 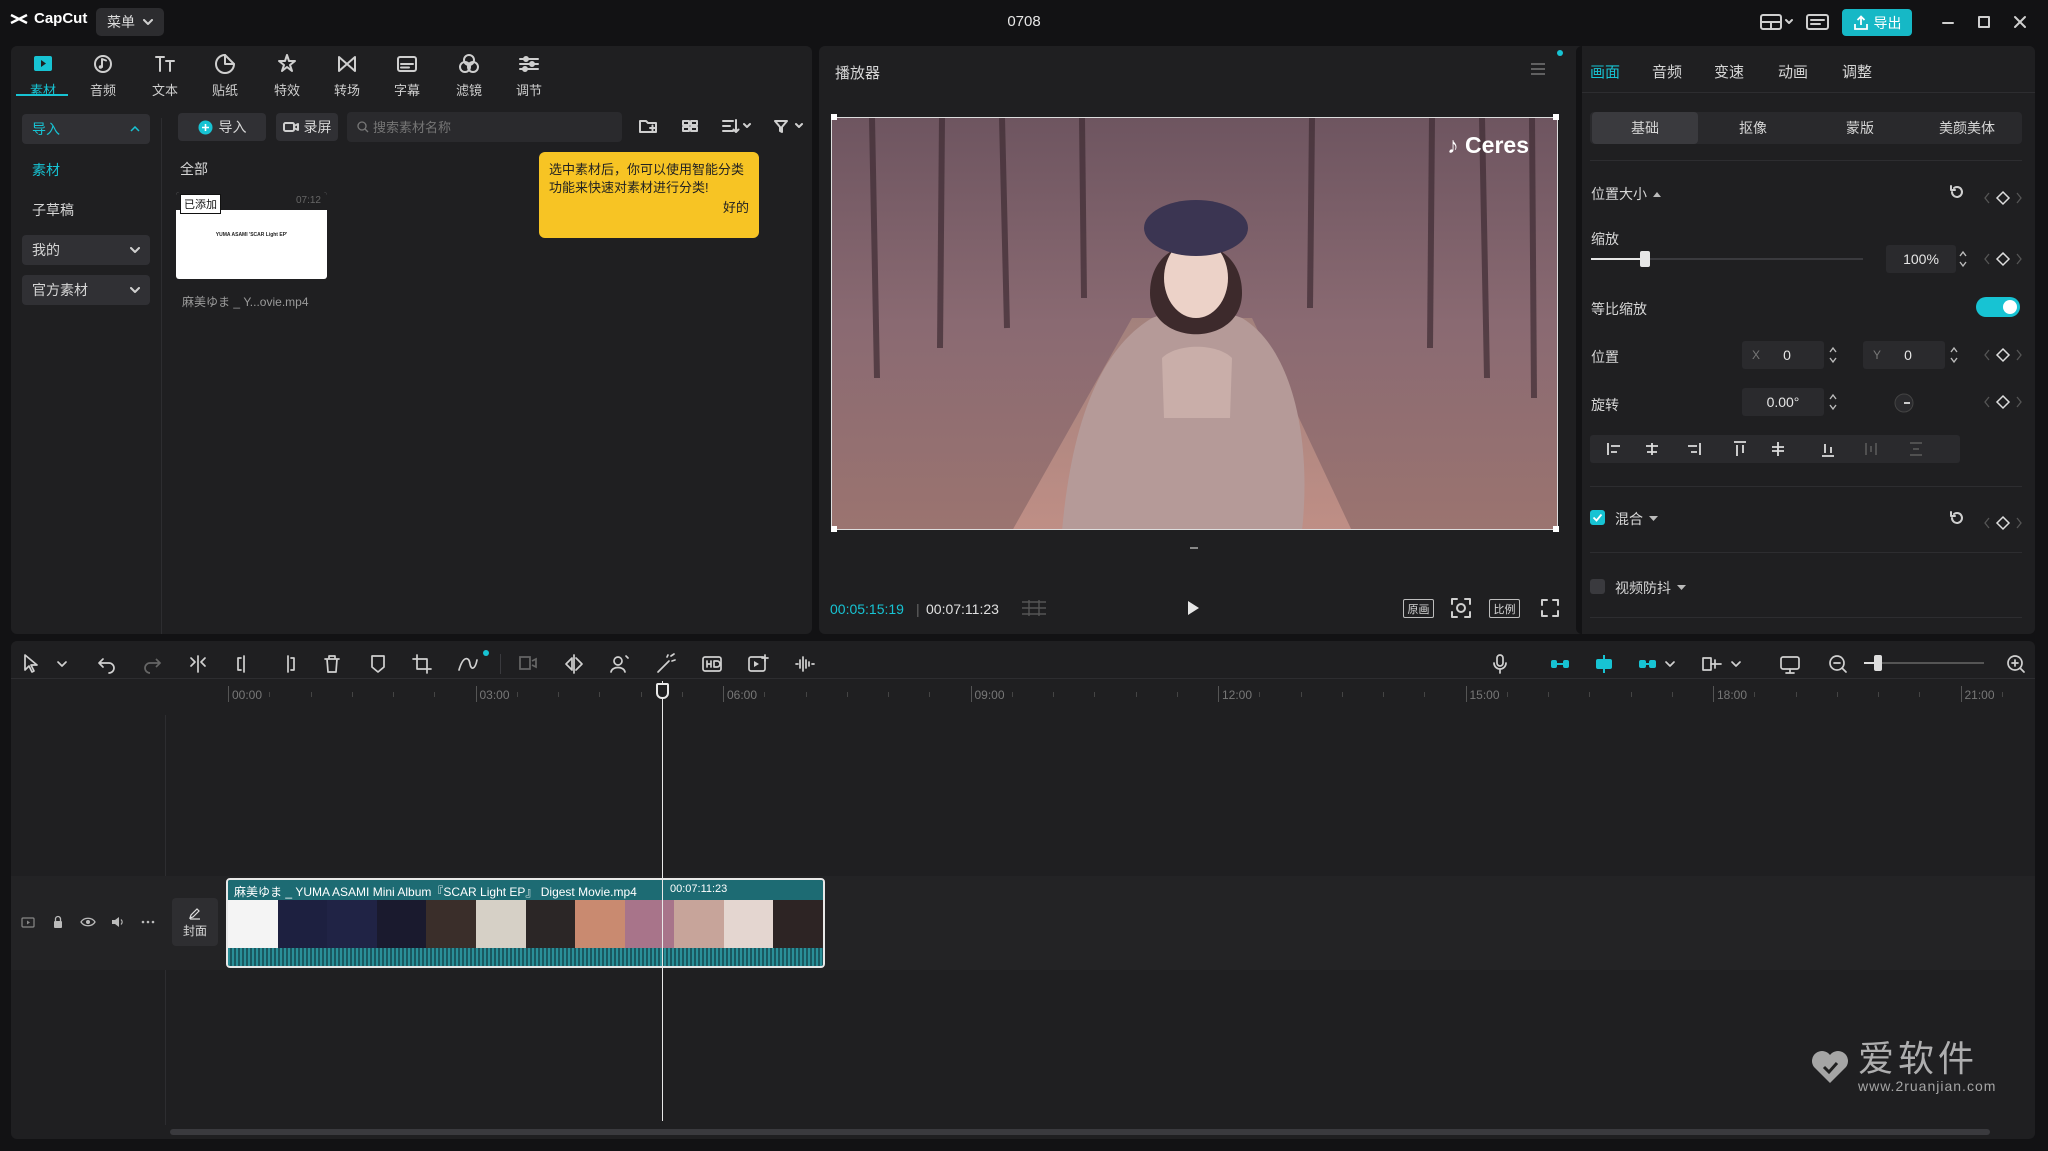 What do you see at coordinates (804, 664) in the screenshot?
I see `audio-split-icon` at bounding box center [804, 664].